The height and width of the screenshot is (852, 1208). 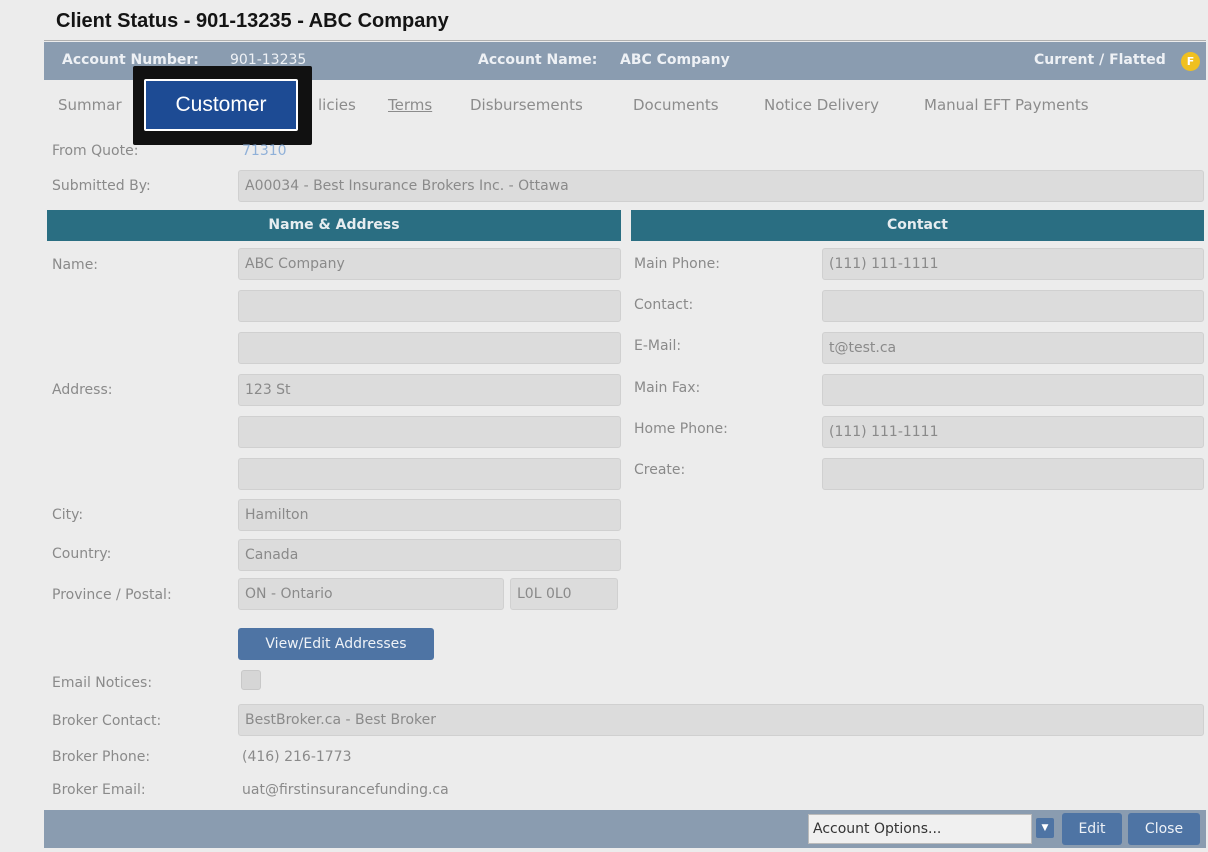 I want to click on account-name-label: Account Name:, so click(x=538, y=60).